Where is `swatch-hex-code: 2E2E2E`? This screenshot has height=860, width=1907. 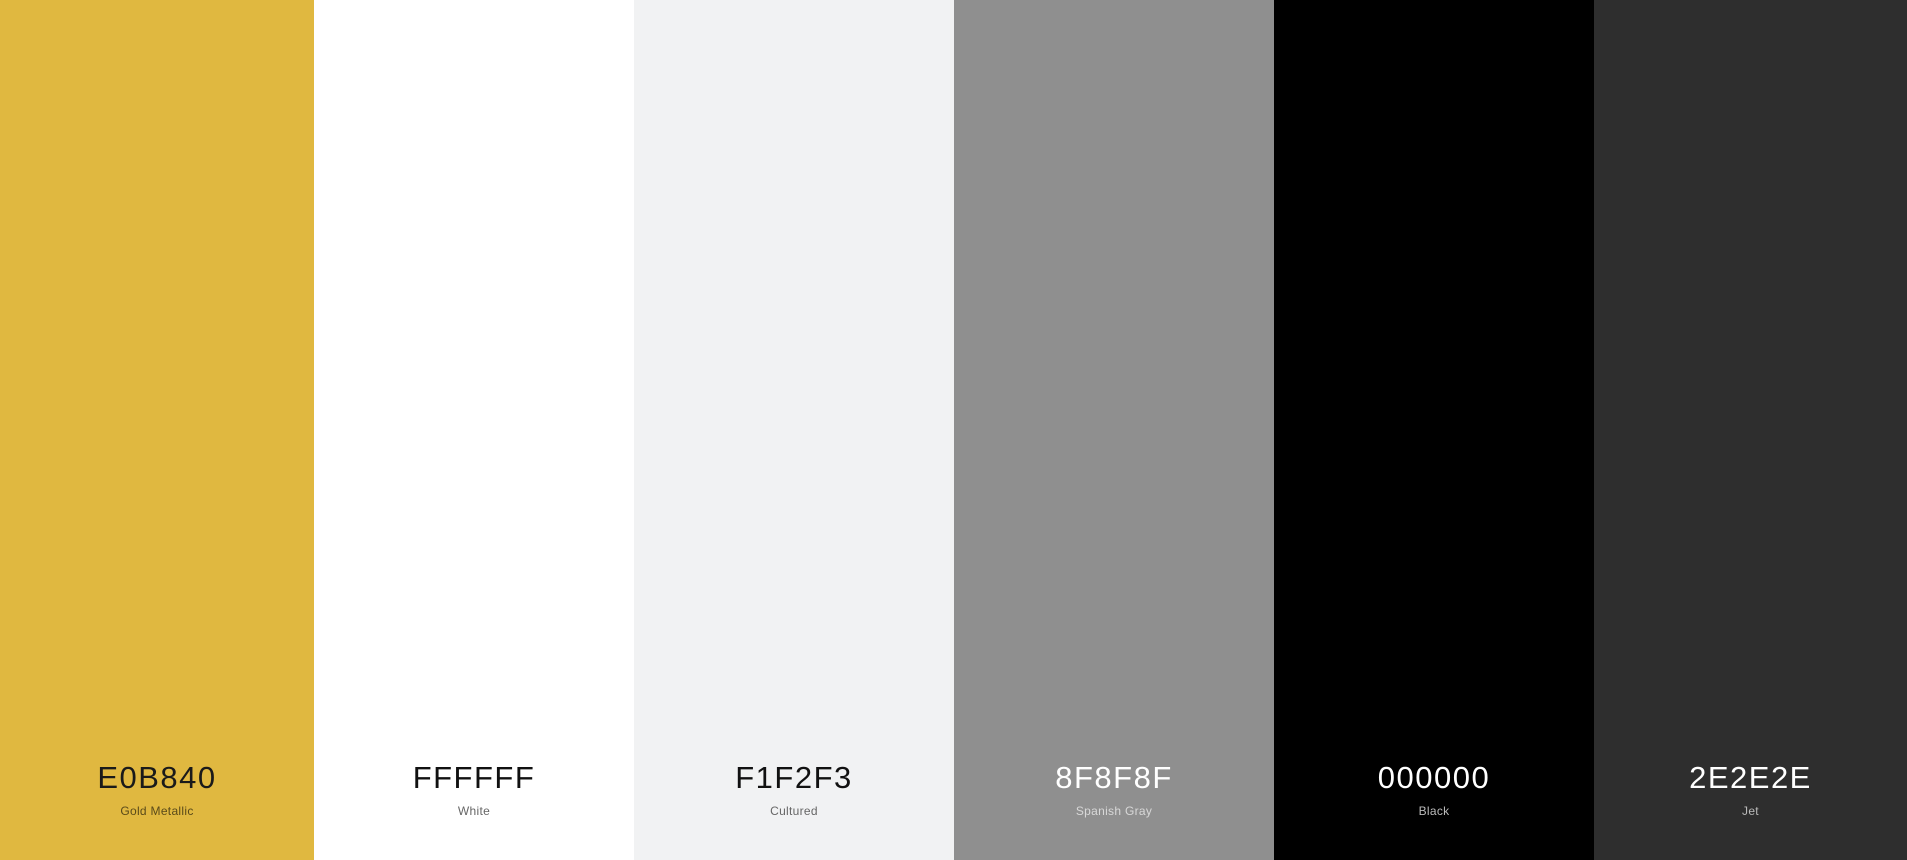
swatch-hex-code: 2E2E2E is located at coordinates (1750, 778).